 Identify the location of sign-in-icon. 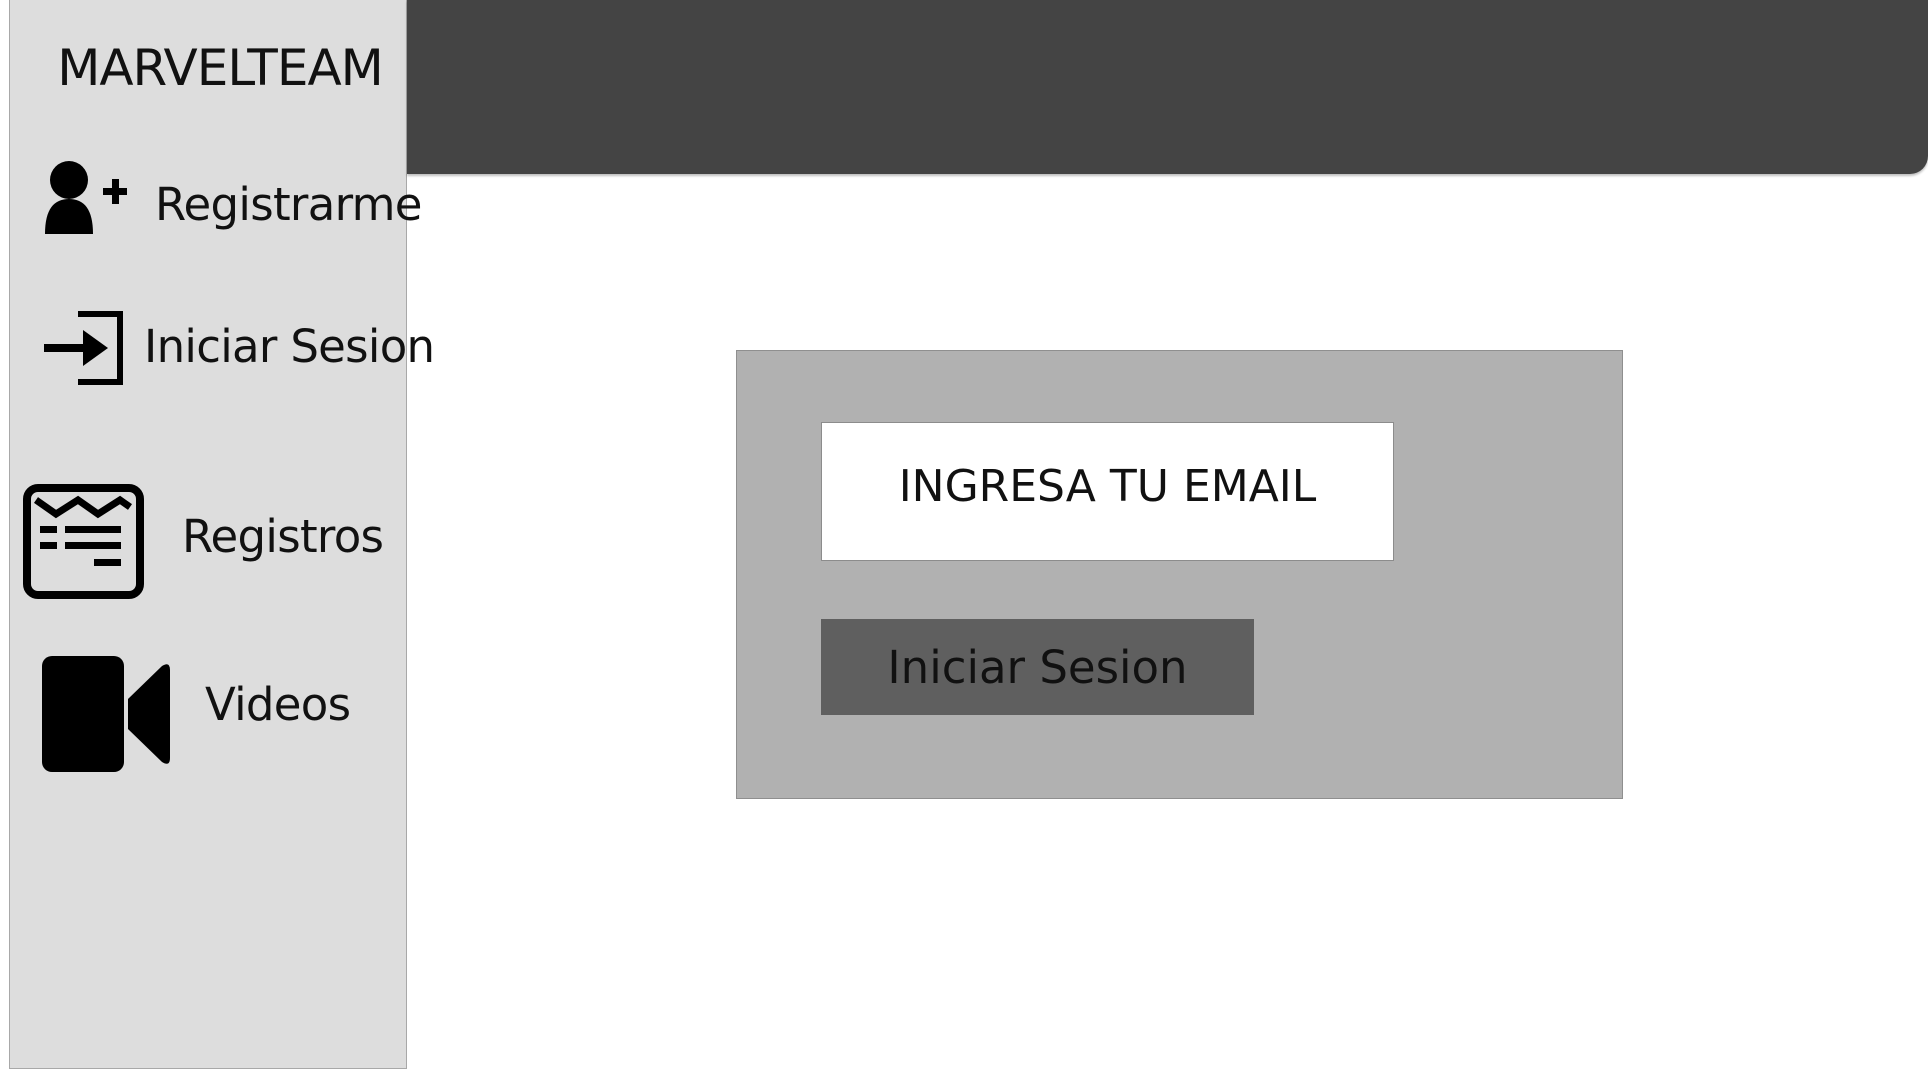
(83, 348).